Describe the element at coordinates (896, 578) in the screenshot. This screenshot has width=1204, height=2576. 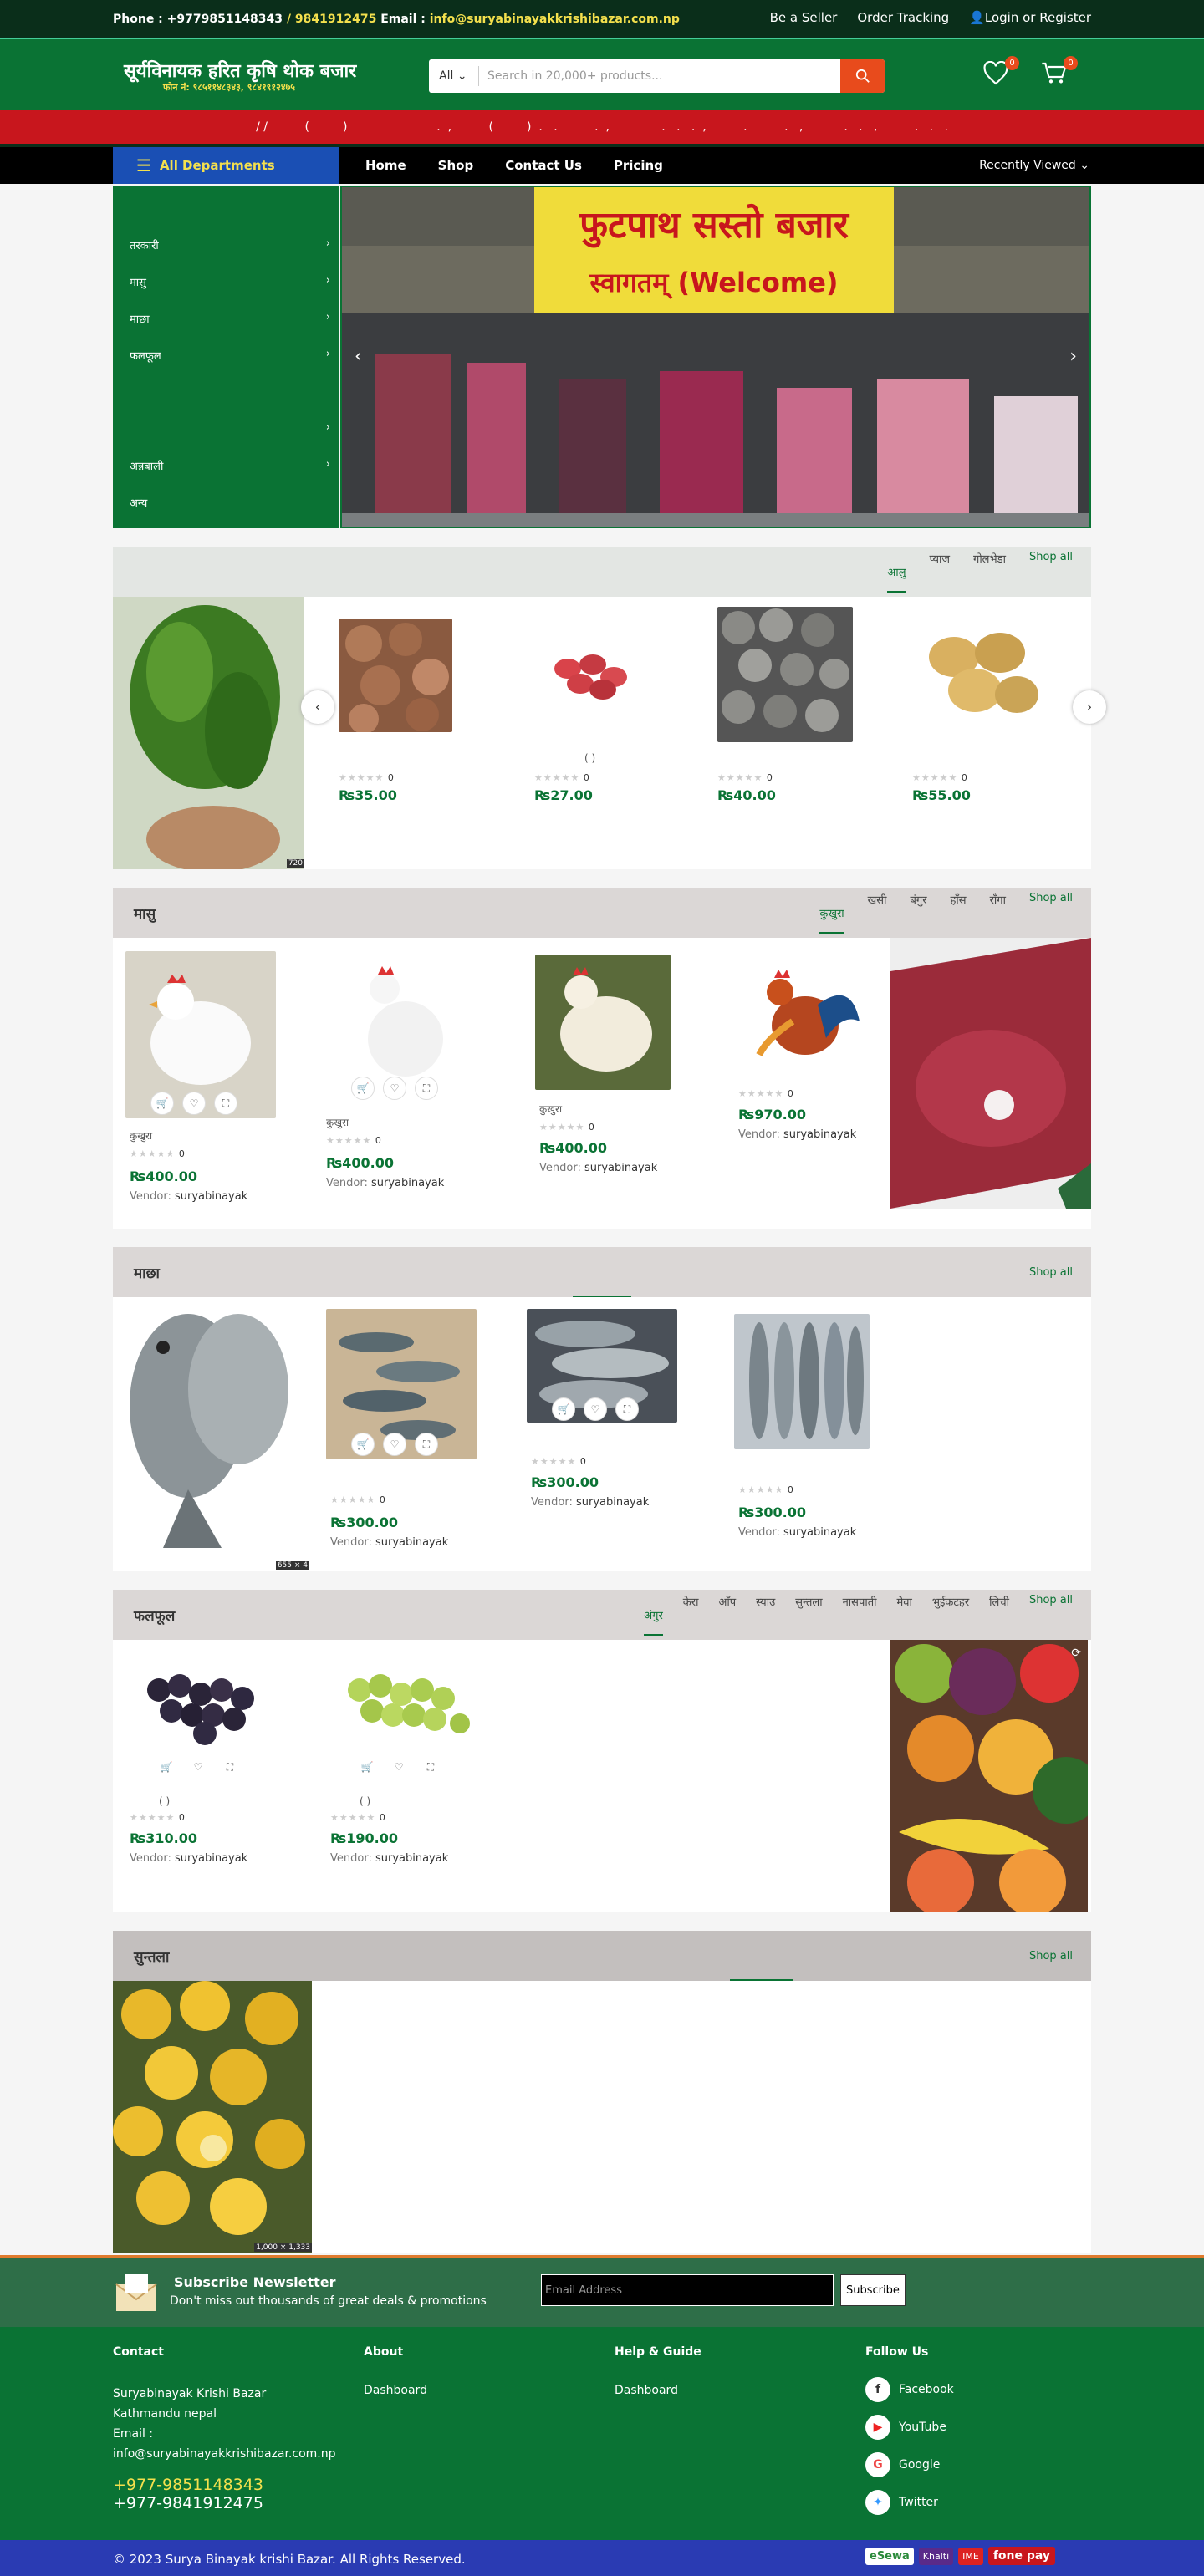
I see `tab-potato: आलु` at that location.